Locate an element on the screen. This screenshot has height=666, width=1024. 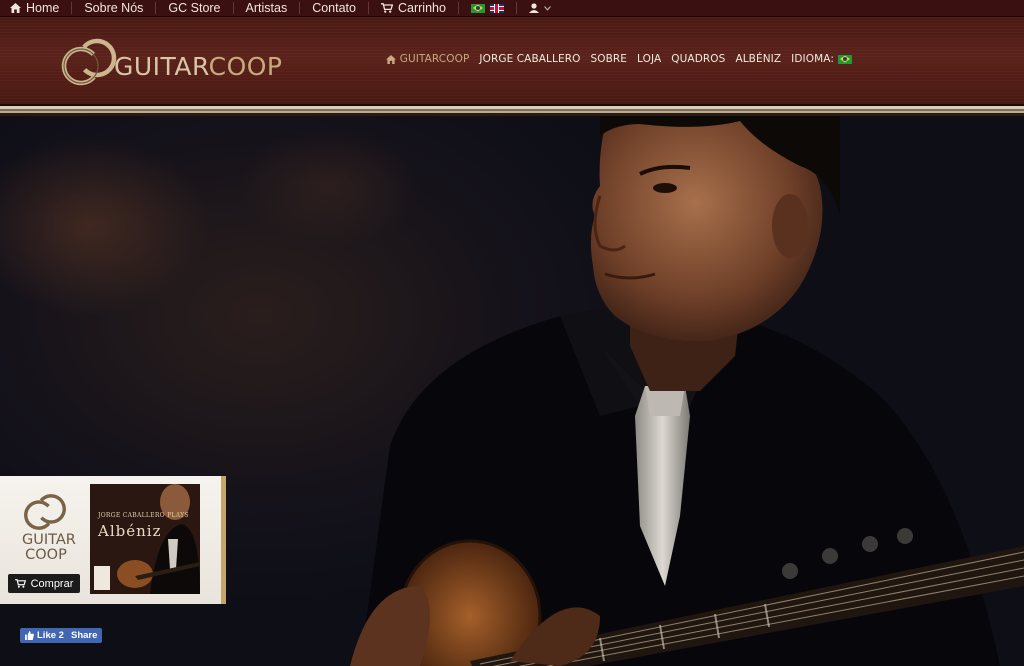
topbar-contact-label: Contato is located at coordinates (334, 8).